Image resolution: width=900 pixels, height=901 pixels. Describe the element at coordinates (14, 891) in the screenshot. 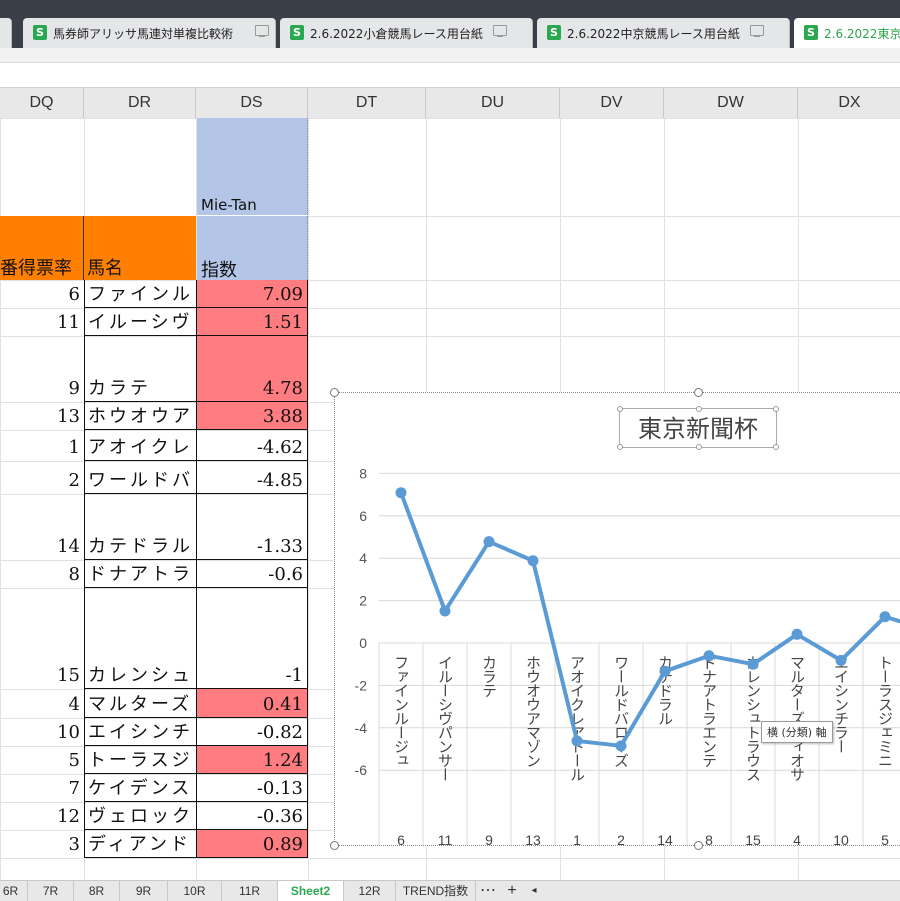

I see `sheet-tab: 6R` at that location.